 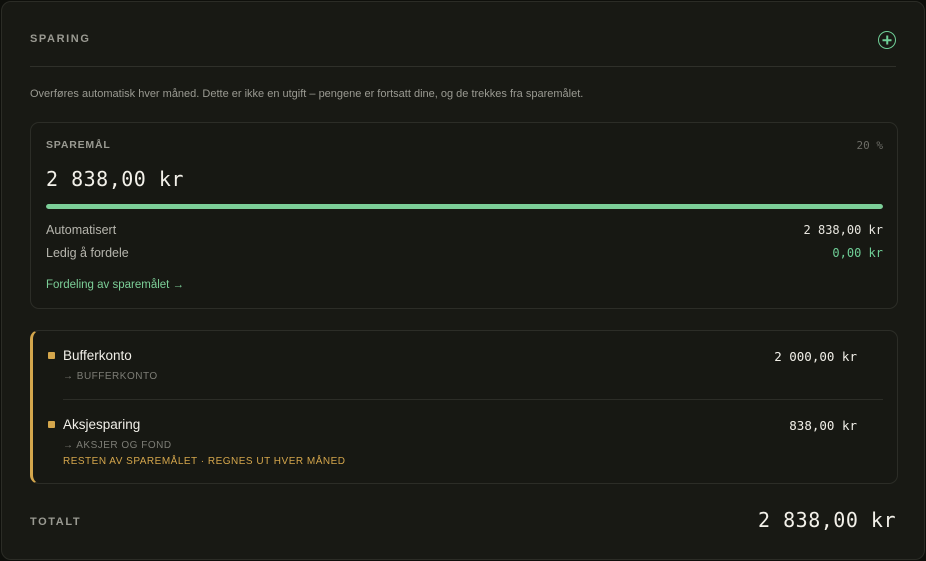 I want to click on available-value: 0,00 kr, so click(x=857, y=253).